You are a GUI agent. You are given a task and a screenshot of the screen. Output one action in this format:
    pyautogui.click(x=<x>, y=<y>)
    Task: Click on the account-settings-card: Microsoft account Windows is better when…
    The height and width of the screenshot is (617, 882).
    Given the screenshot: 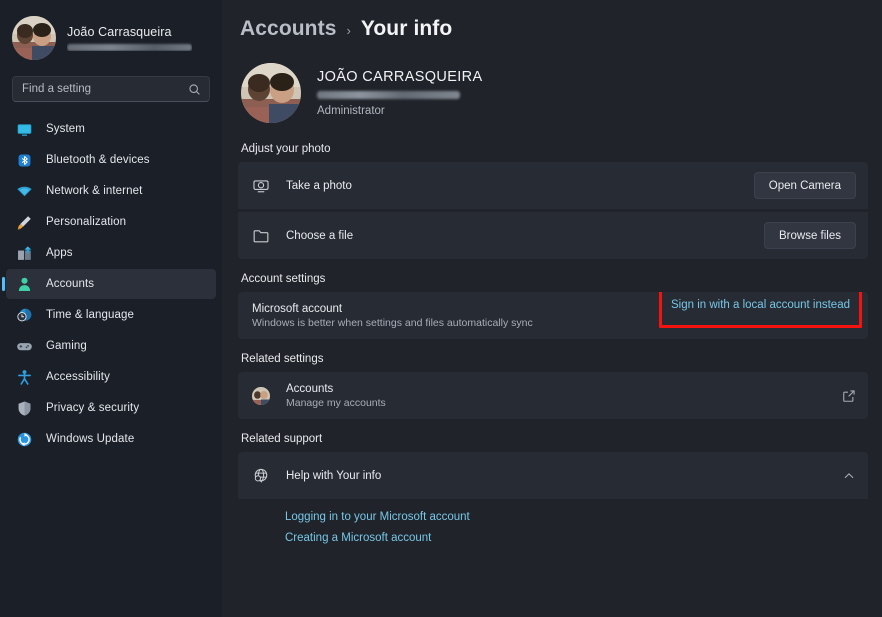 What is the action you would take?
    pyautogui.click(x=553, y=315)
    